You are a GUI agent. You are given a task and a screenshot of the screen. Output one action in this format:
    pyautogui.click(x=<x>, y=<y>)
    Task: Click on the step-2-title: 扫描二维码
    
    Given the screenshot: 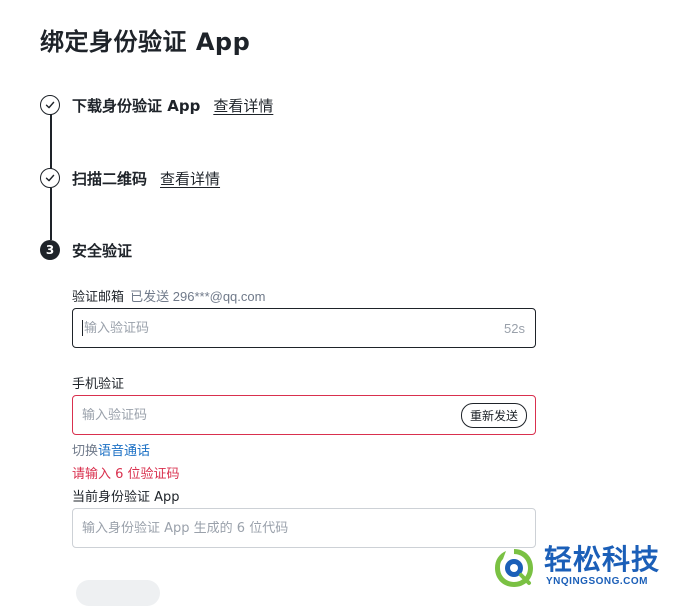 What is the action you would take?
    pyautogui.click(x=110, y=178)
    